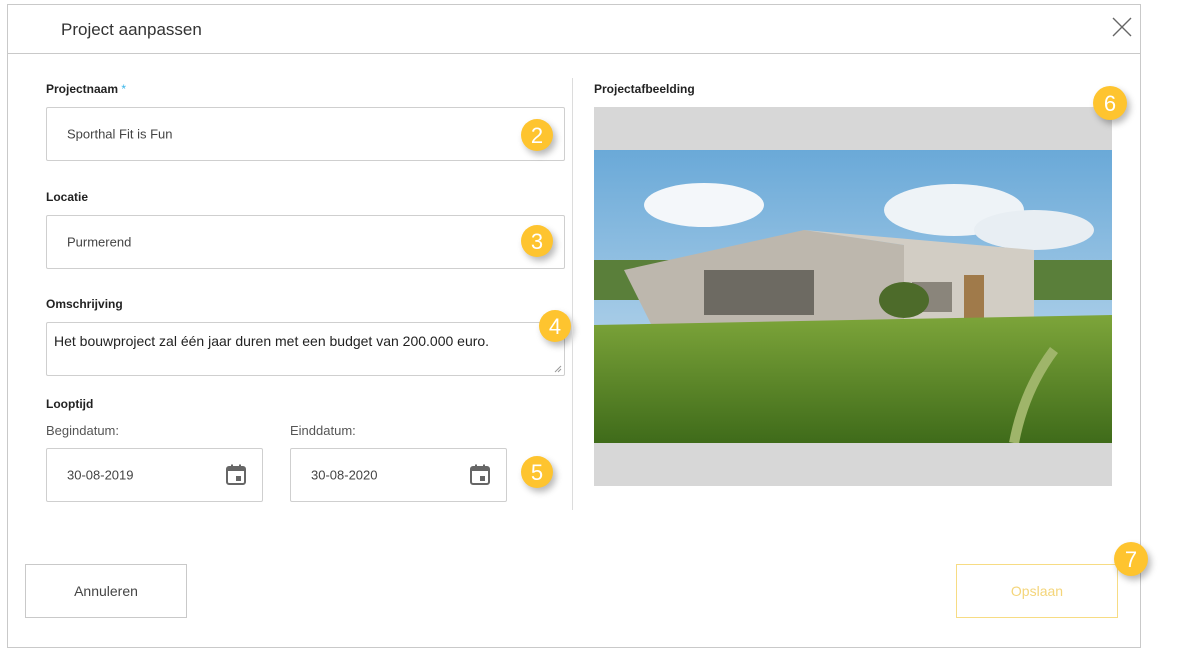  What do you see at coordinates (574, 29) in the screenshot?
I see `dialog-header: Project aanpassen` at bounding box center [574, 29].